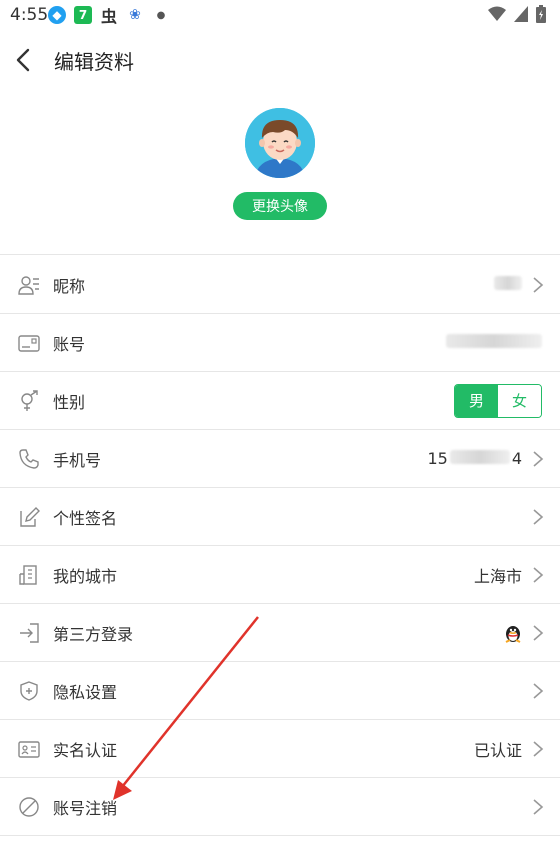 The width and height of the screenshot is (560, 845). I want to click on row-nickname: 昵称, so click(280, 285).